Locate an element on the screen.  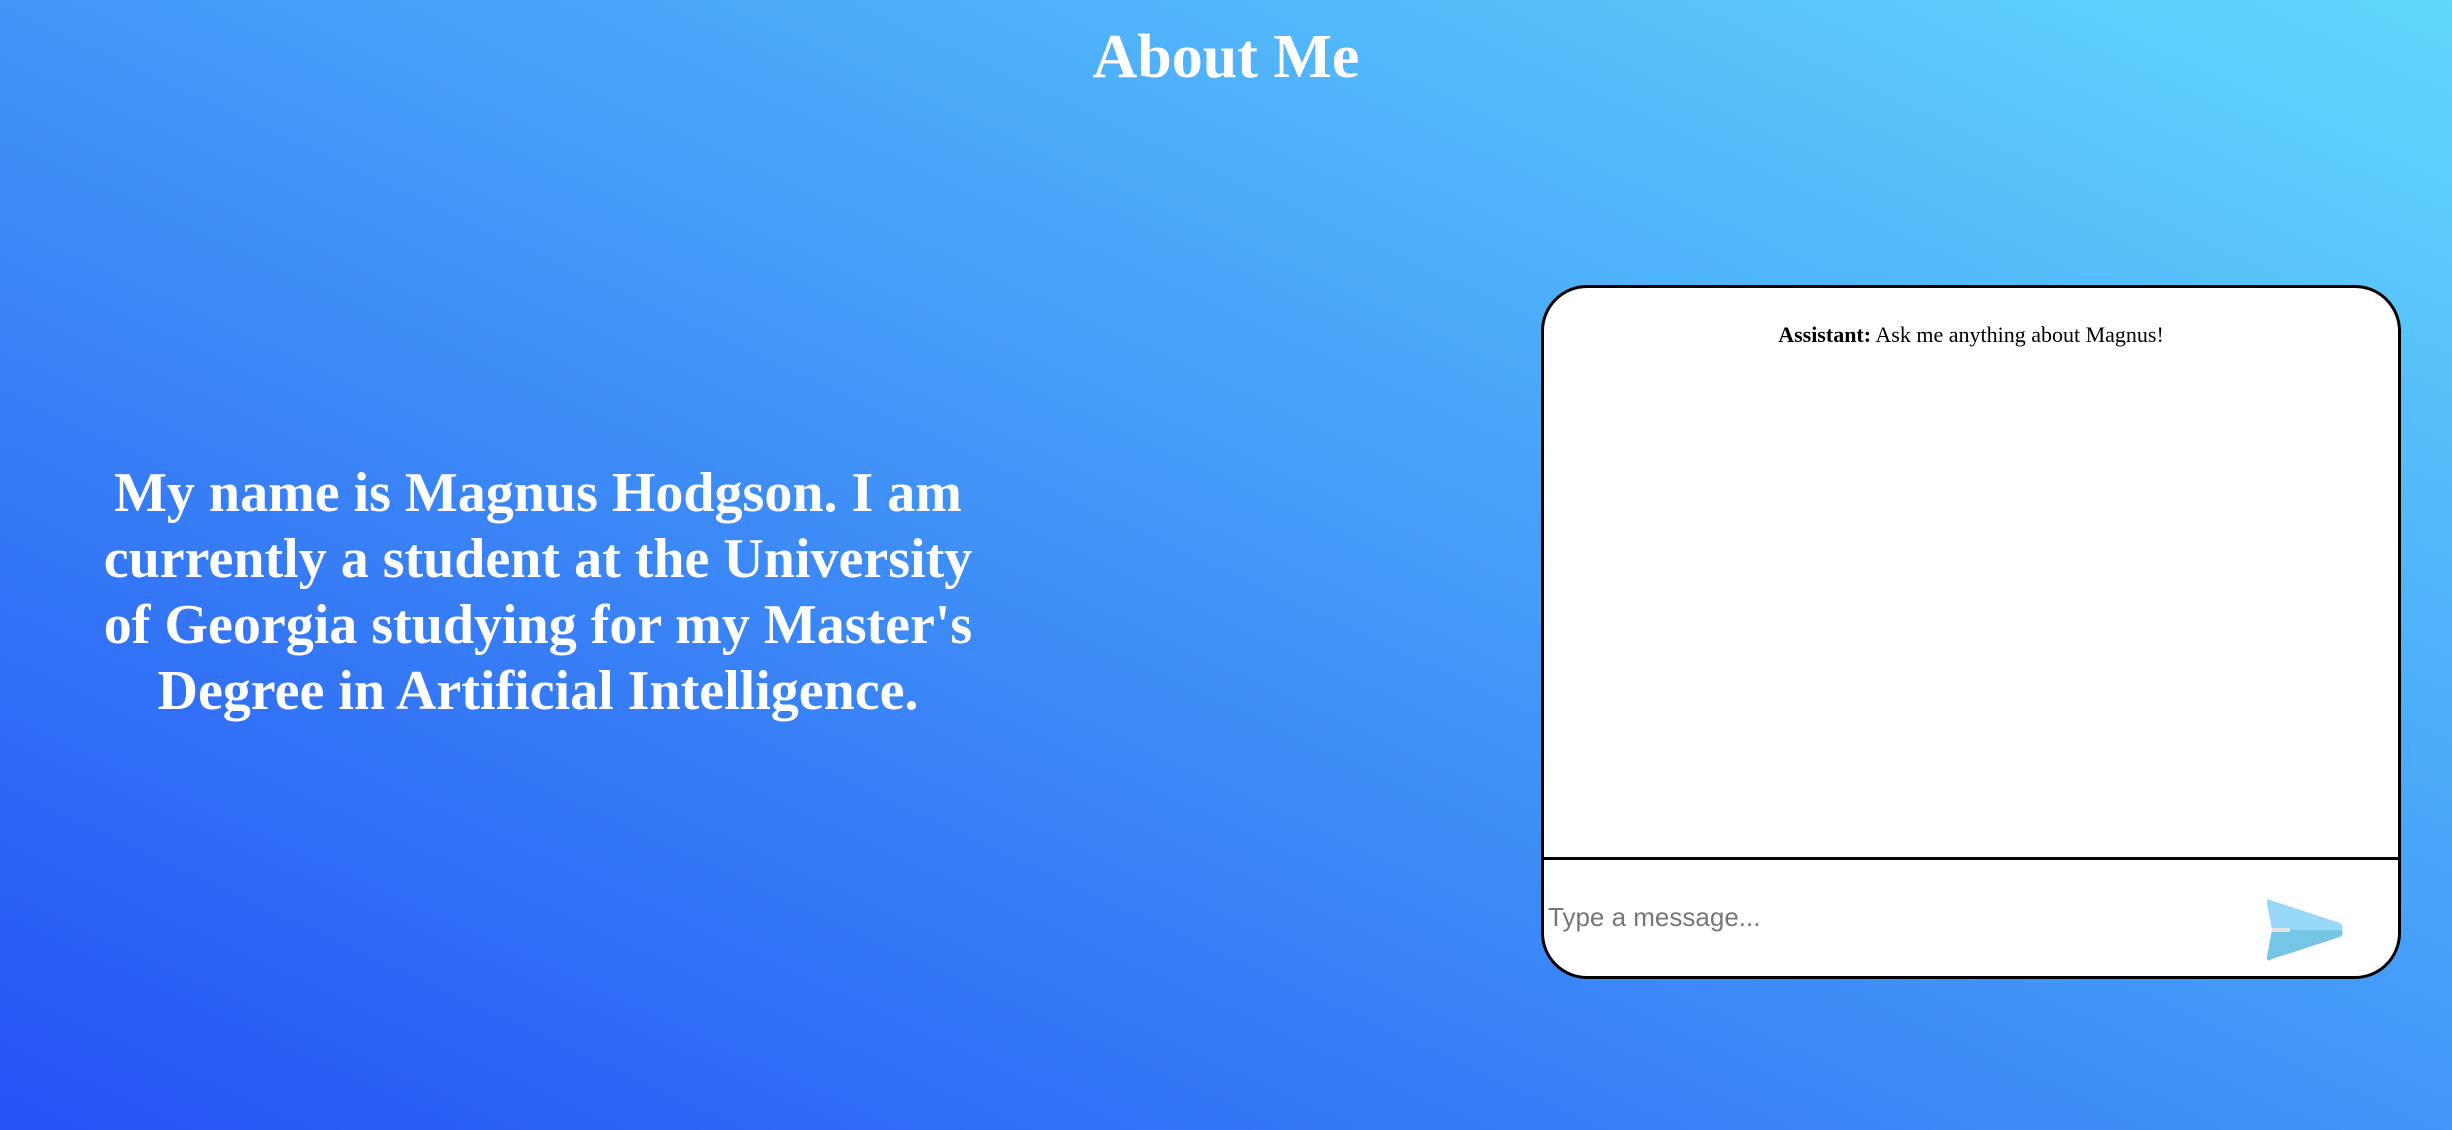
page-title: About Me is located at coordinates (1226, 57).